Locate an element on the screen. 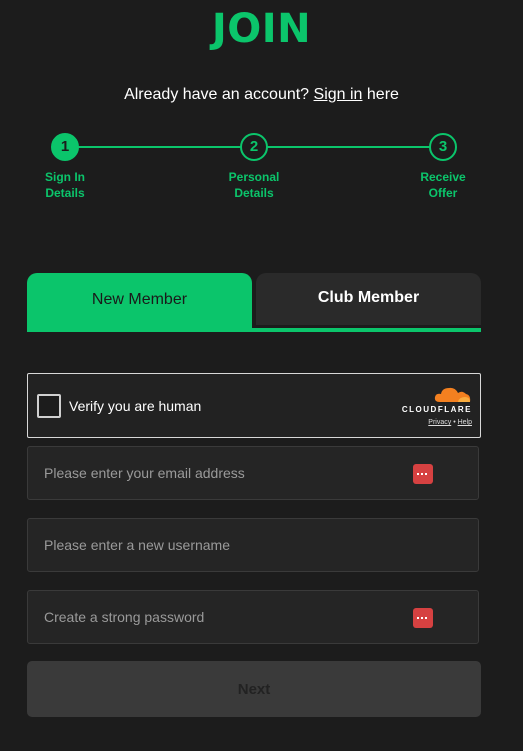  cloudflare-links: Privacy • Help is located at coordinates (433, 422).